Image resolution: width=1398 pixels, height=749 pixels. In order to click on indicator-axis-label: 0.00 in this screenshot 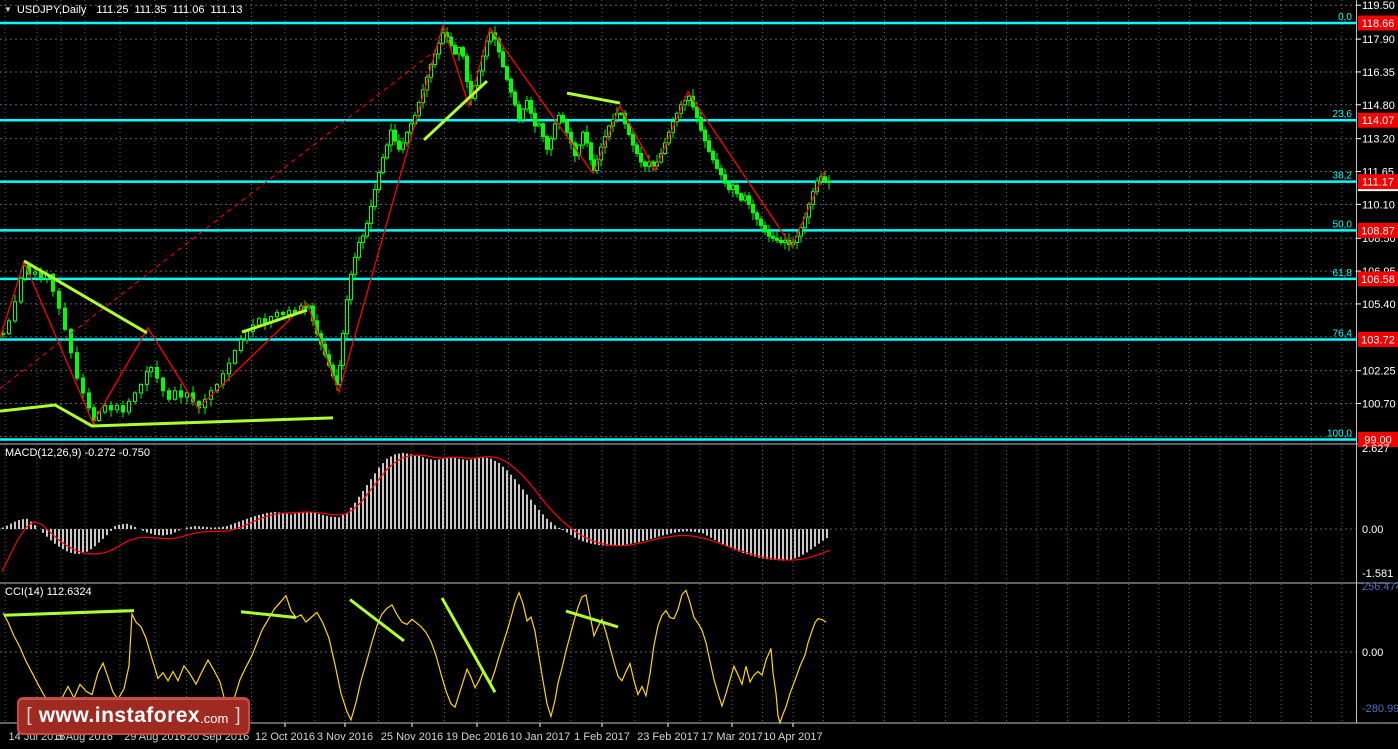, I will do `click(1372, 530)`.